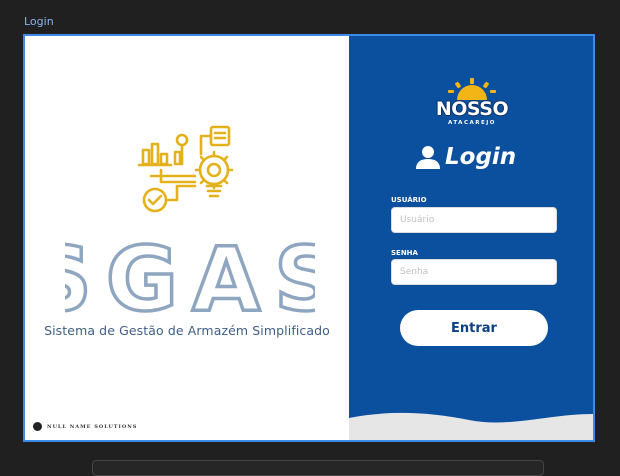  Describe the element at coordinates (185, 169) in the screenshot. I see `chart-gear-lightbulb-icon` at that location.